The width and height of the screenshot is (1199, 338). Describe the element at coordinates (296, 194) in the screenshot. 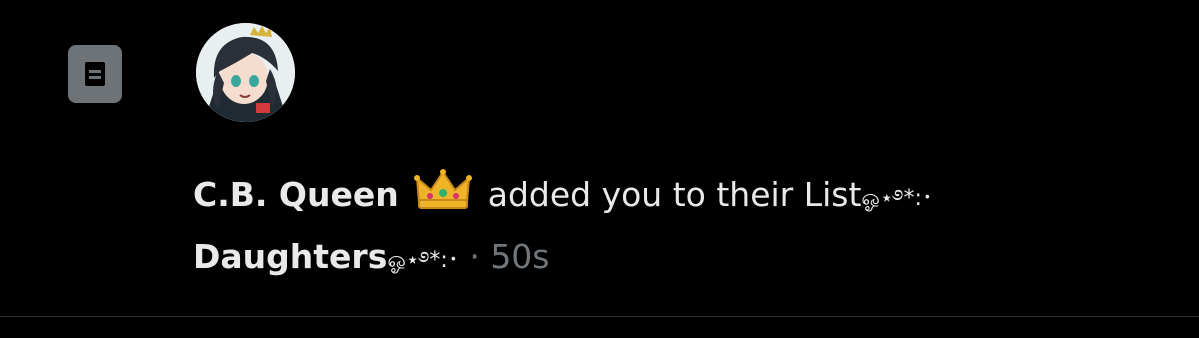

I see `user-name: C.B. Queen` at that location.